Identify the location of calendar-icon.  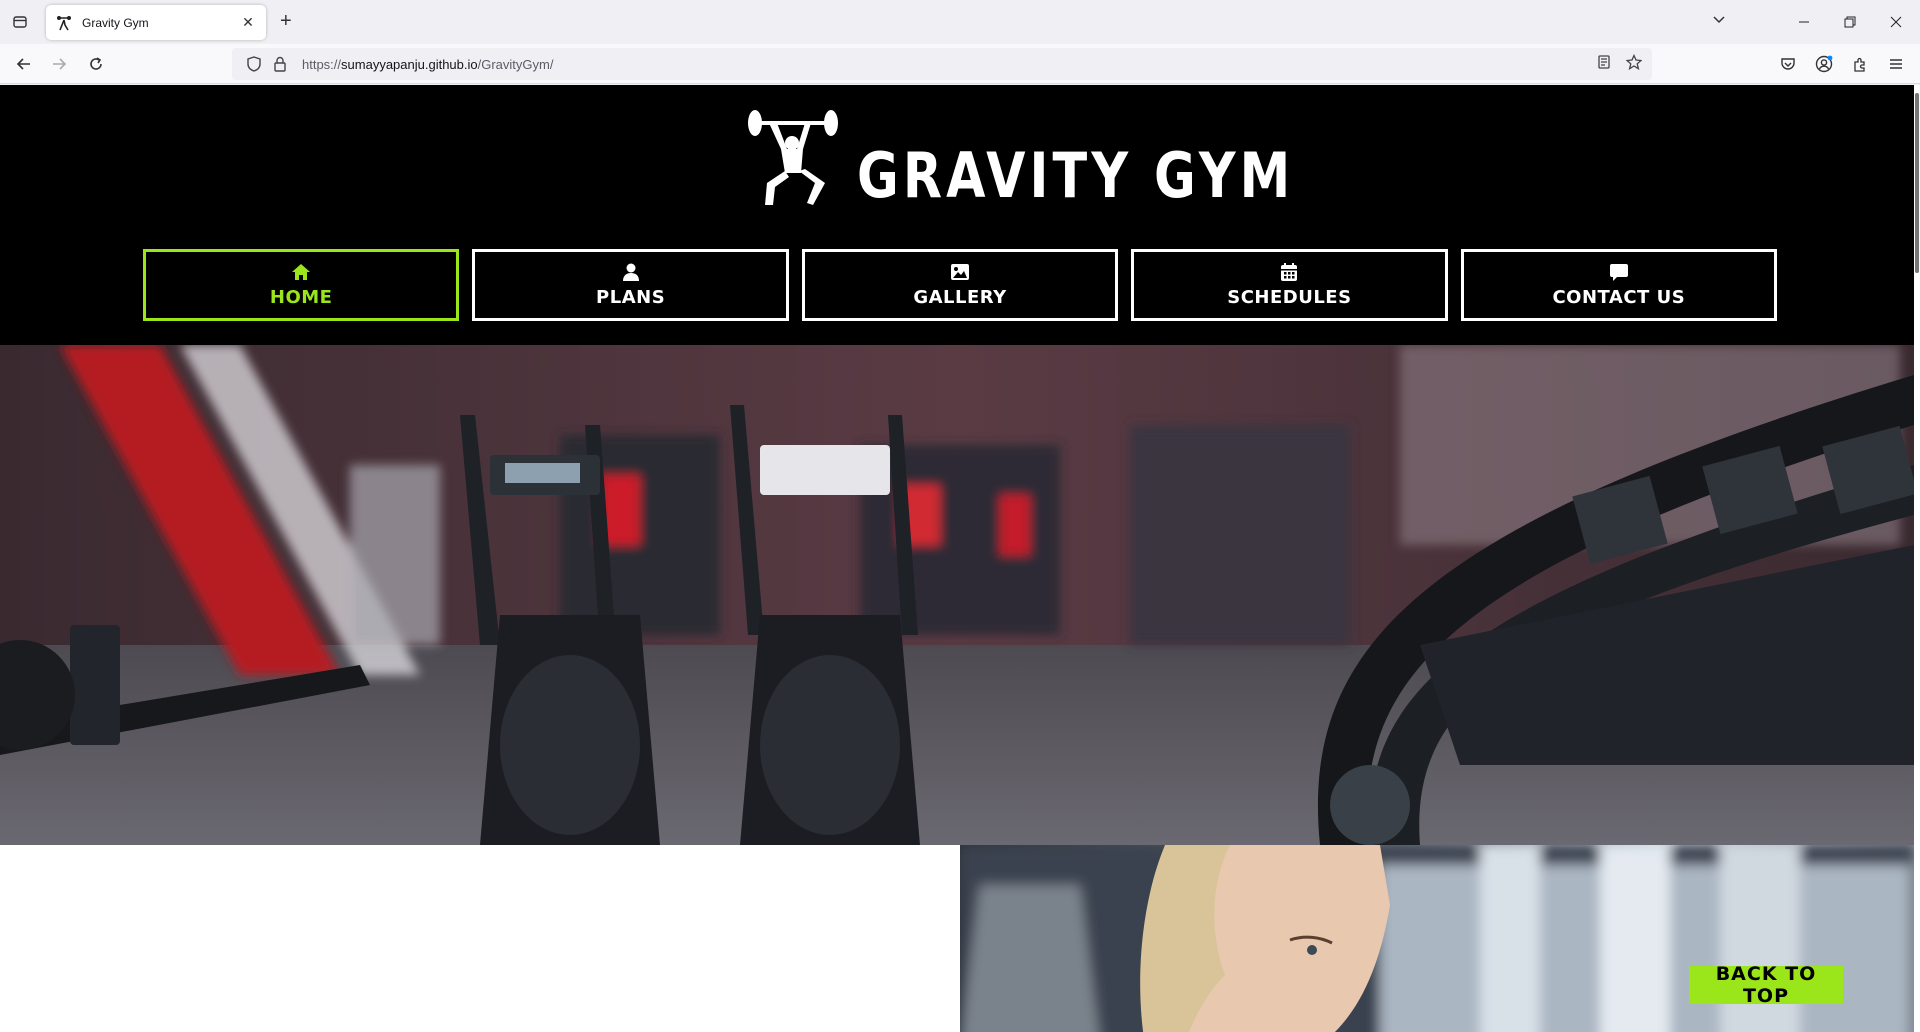
(1289, 272).